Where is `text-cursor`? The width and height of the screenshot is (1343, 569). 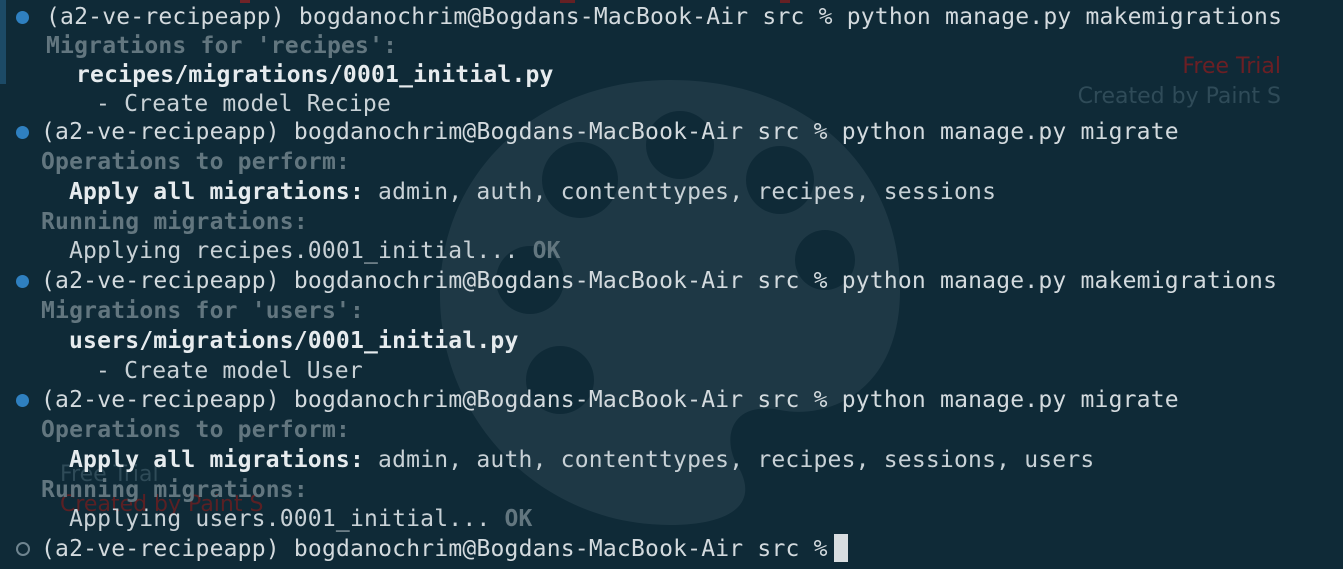
text-cursor is located at coordinates (840, 548).